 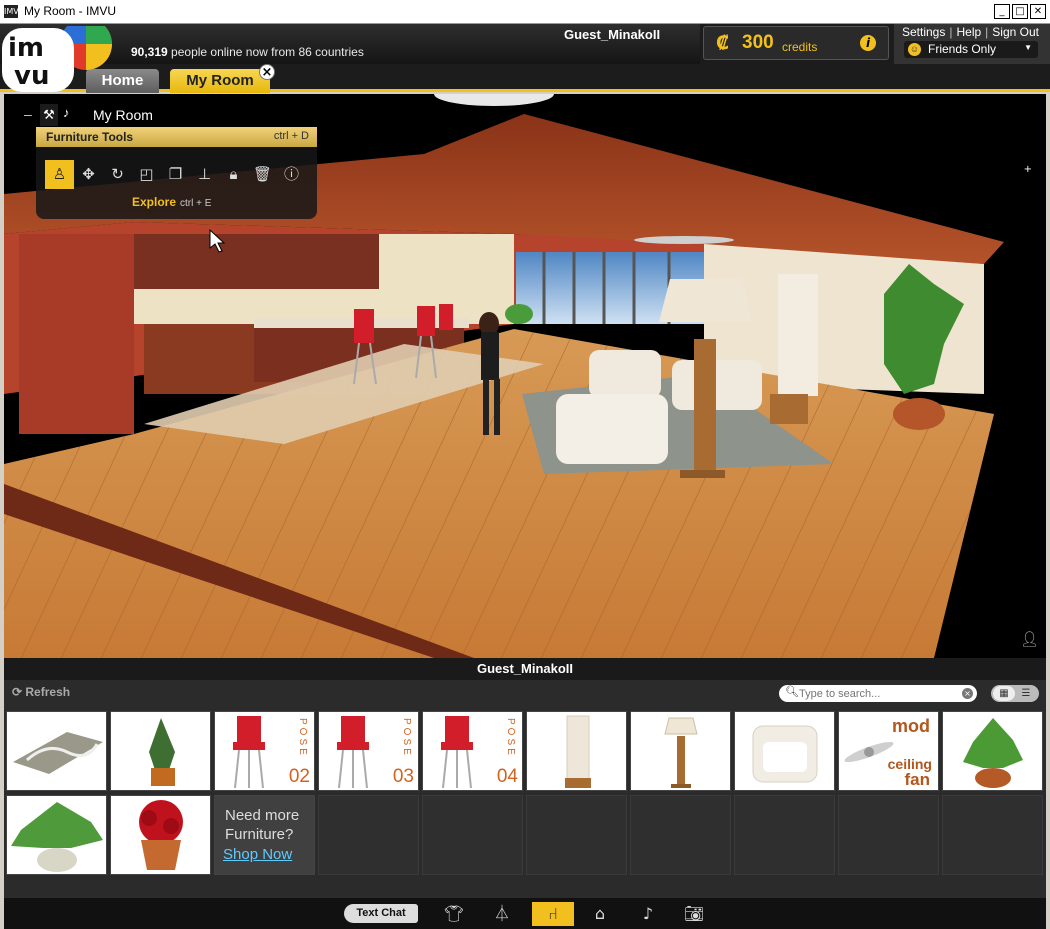 I want to click on svg-text: vu, so click(x=31, y=76).